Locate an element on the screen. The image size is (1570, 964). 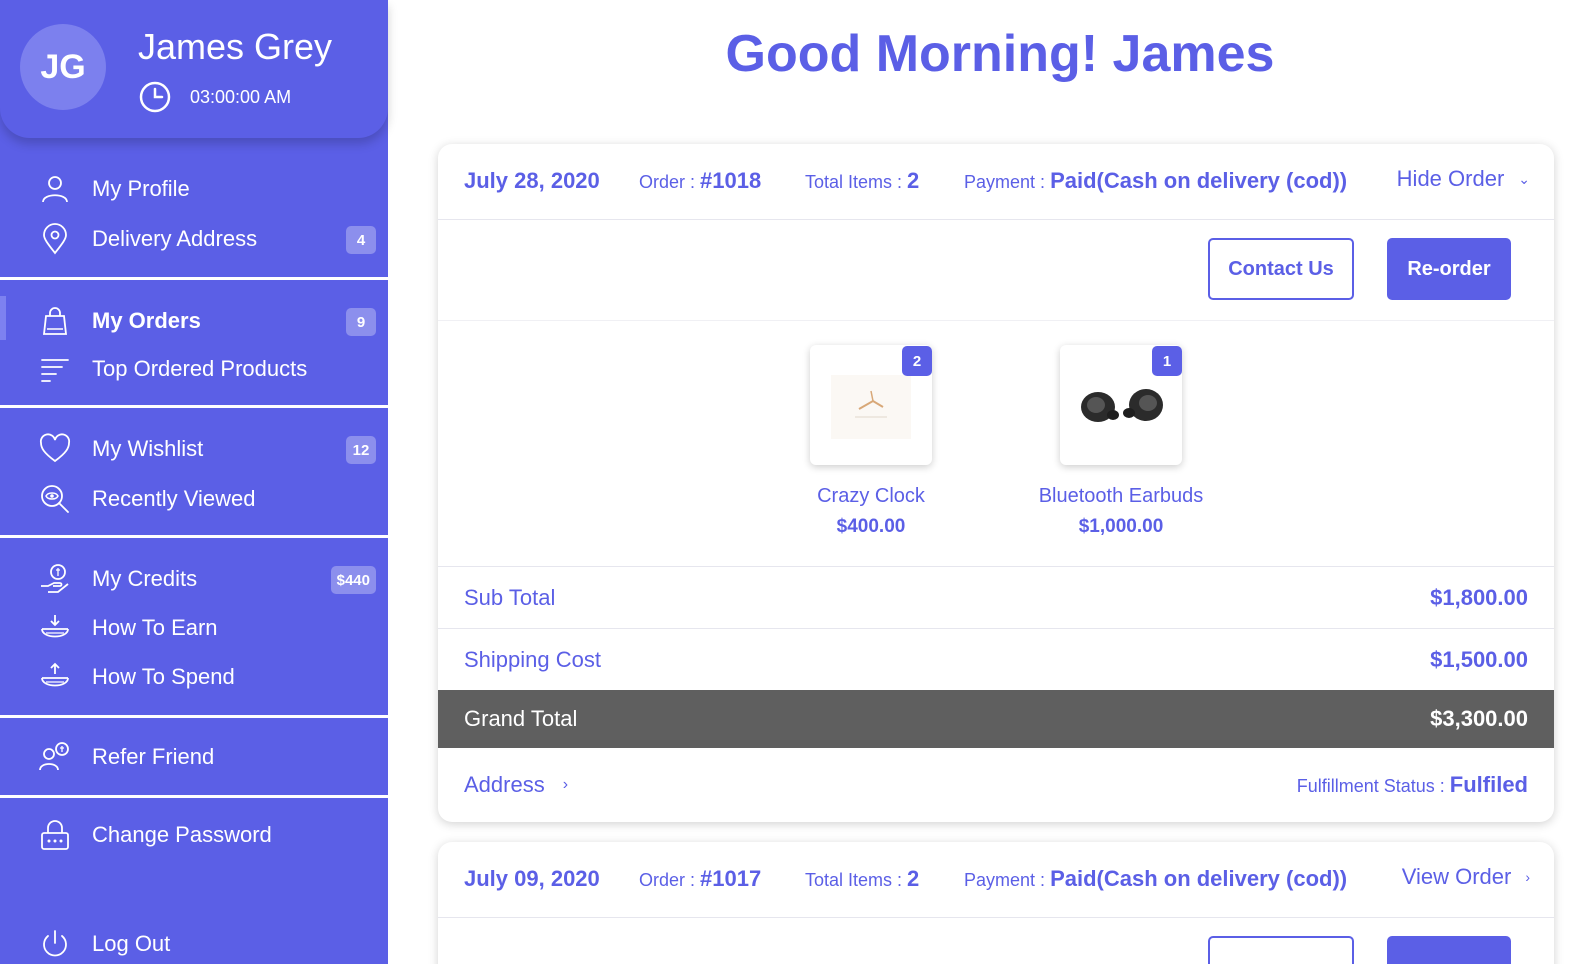
product-name: Crazy Clock is located at coordinates (871, 496).